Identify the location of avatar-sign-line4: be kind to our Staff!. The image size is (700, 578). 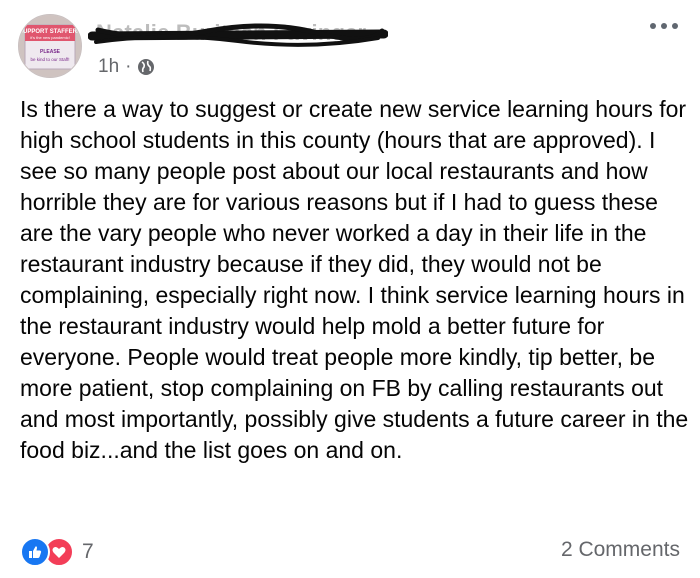
(50, 59).